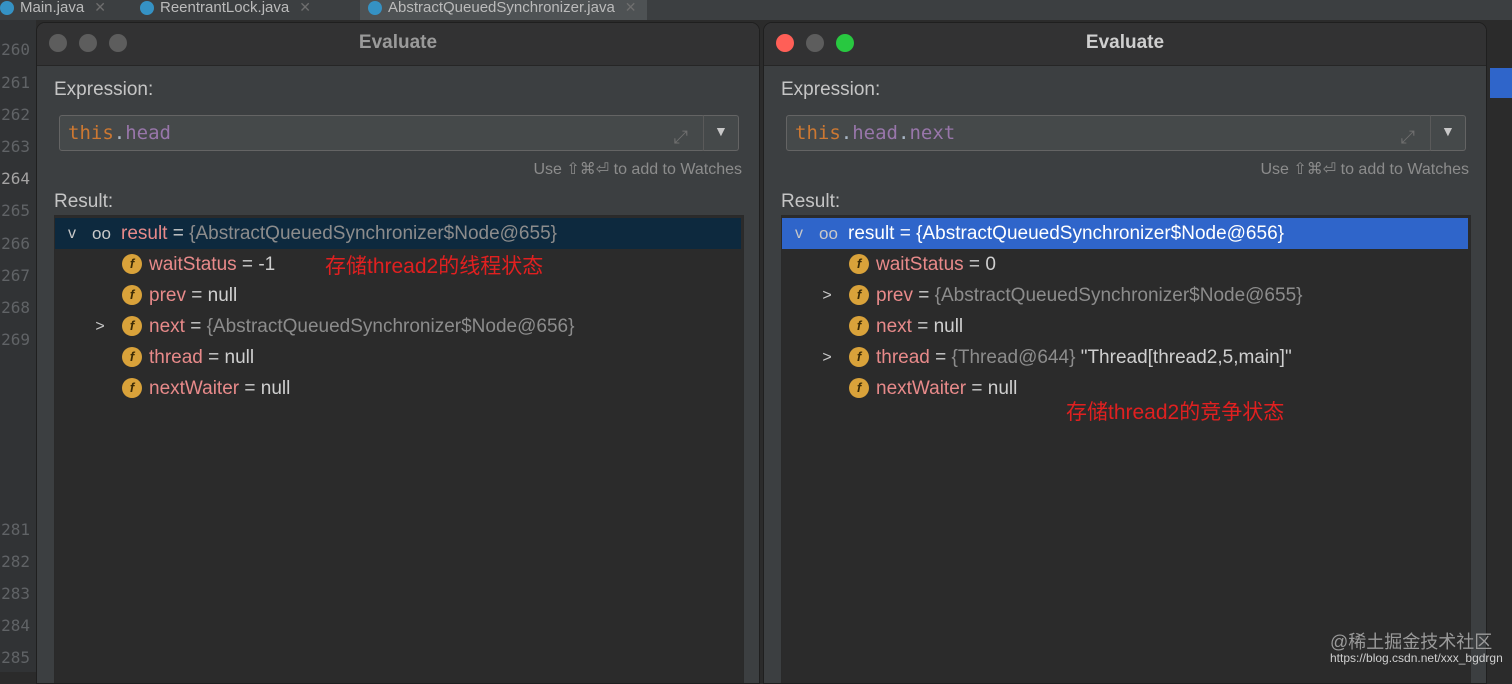 The height and width of the screenshot is (684, 1512). What do you see at coordinates (434, 266) in the screenshot?
I see `annotation-text: 存储thread2的线程状态` at bounding box center [434, 266].